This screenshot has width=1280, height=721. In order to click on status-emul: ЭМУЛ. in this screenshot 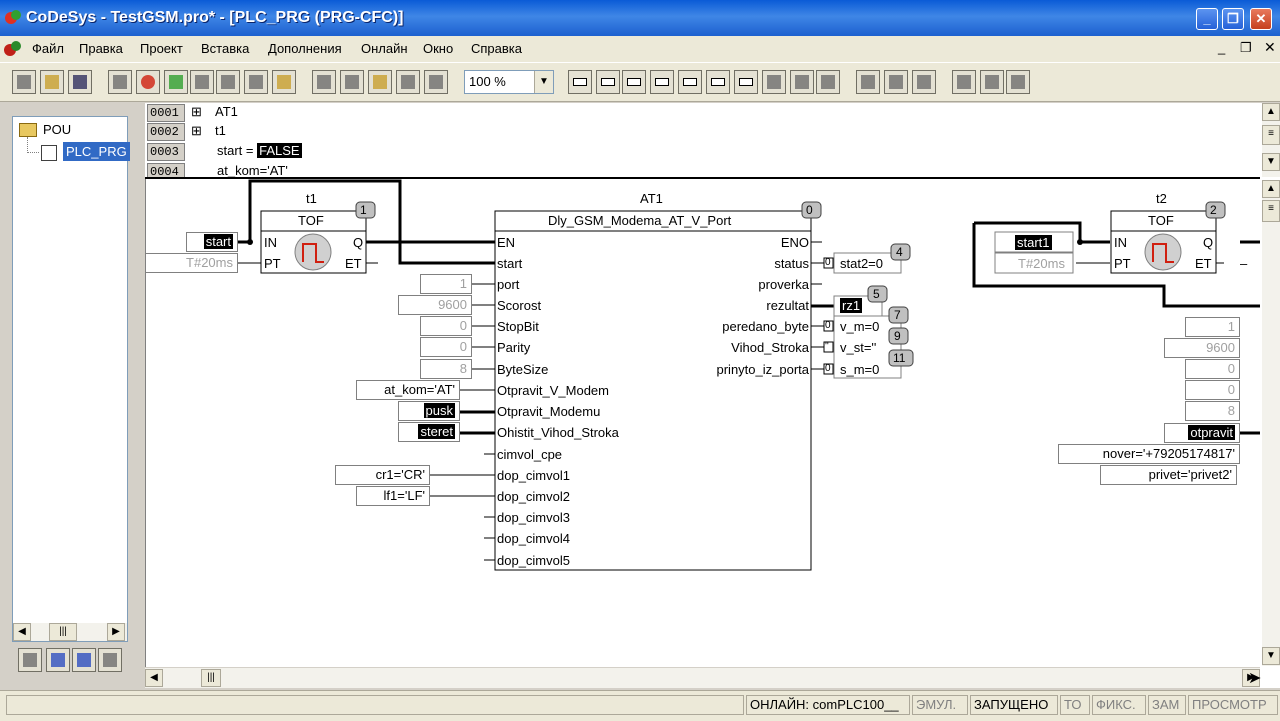, I will do `click(940, 705)`.